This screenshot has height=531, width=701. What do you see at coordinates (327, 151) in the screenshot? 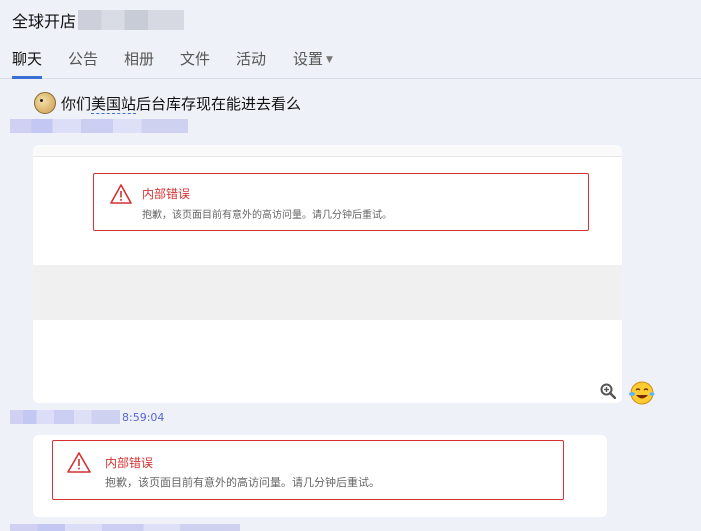
I see `card-header-strip` at bounding box center [327, 151].